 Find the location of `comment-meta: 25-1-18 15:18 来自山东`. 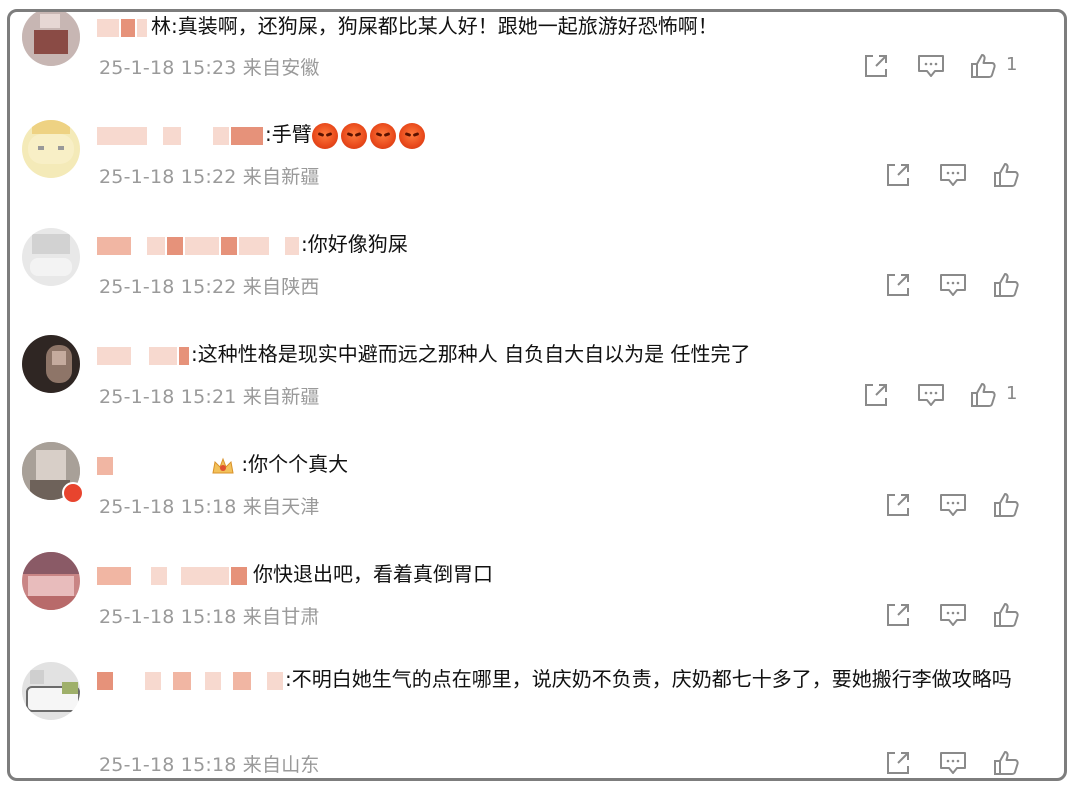

comment-meta: 25-1-18 15:18 来自山东 is located at coordinates (209, 765).